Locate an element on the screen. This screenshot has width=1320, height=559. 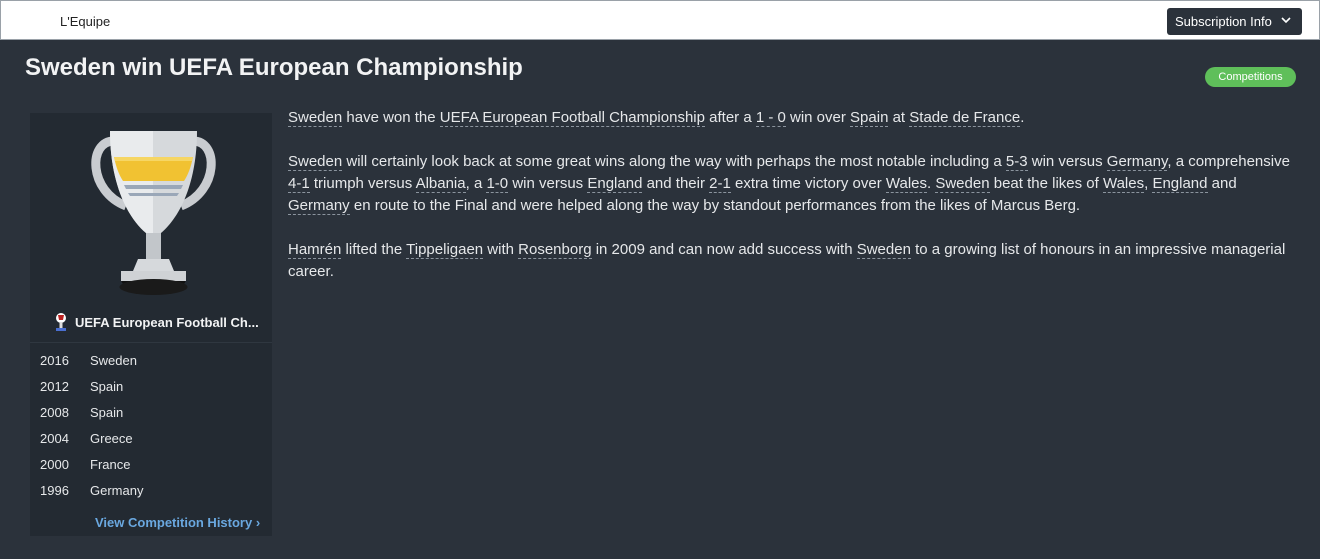
text: triumph versus is located at coordinates (362, 183).